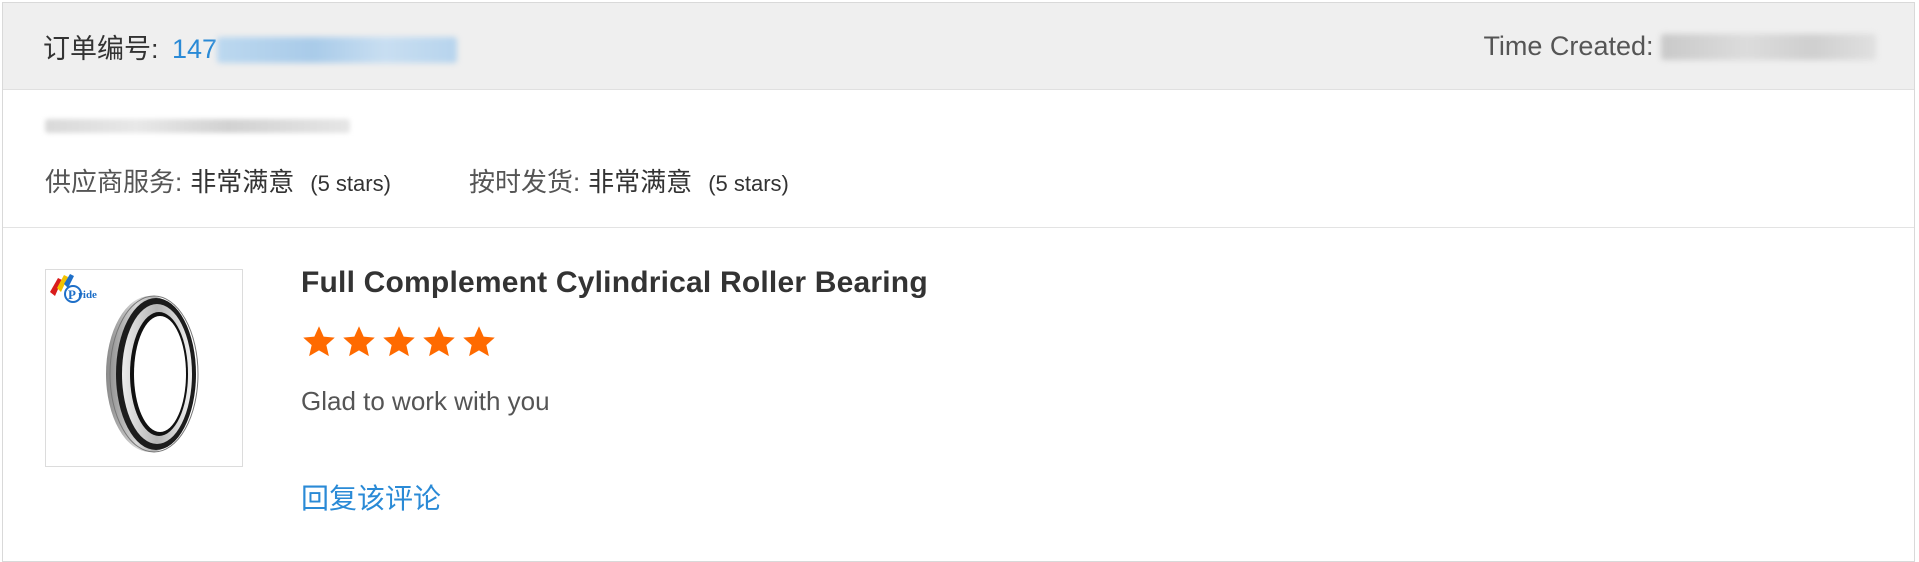 The width and height of the screenshot is (1919, 562). I want to click on product-thumbnail: P ride, so click(144, 368).